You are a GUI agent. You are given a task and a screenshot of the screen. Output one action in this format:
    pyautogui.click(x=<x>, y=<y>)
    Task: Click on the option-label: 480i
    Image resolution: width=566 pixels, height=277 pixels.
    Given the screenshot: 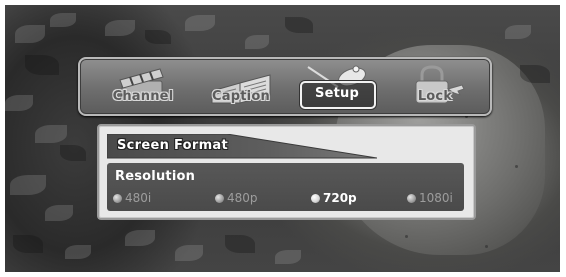 What is the action you would take?
    pyautogui.click(x=138, y=198)
    